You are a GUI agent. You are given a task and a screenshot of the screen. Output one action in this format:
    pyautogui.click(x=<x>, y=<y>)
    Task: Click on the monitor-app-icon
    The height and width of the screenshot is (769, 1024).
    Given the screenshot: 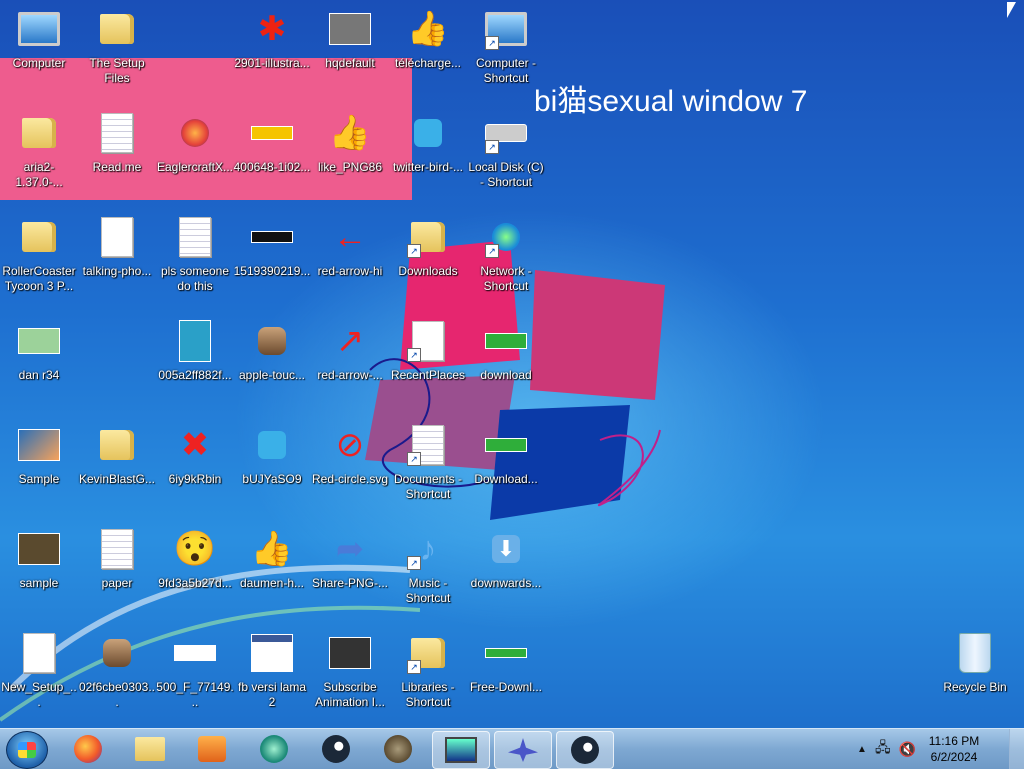 What is the action you would take?
    pyautogui.click(x=461, y=750)
    